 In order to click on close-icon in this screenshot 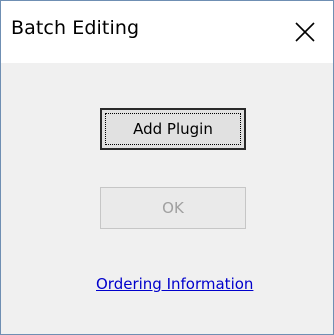, I will do `click(305, 32)`.